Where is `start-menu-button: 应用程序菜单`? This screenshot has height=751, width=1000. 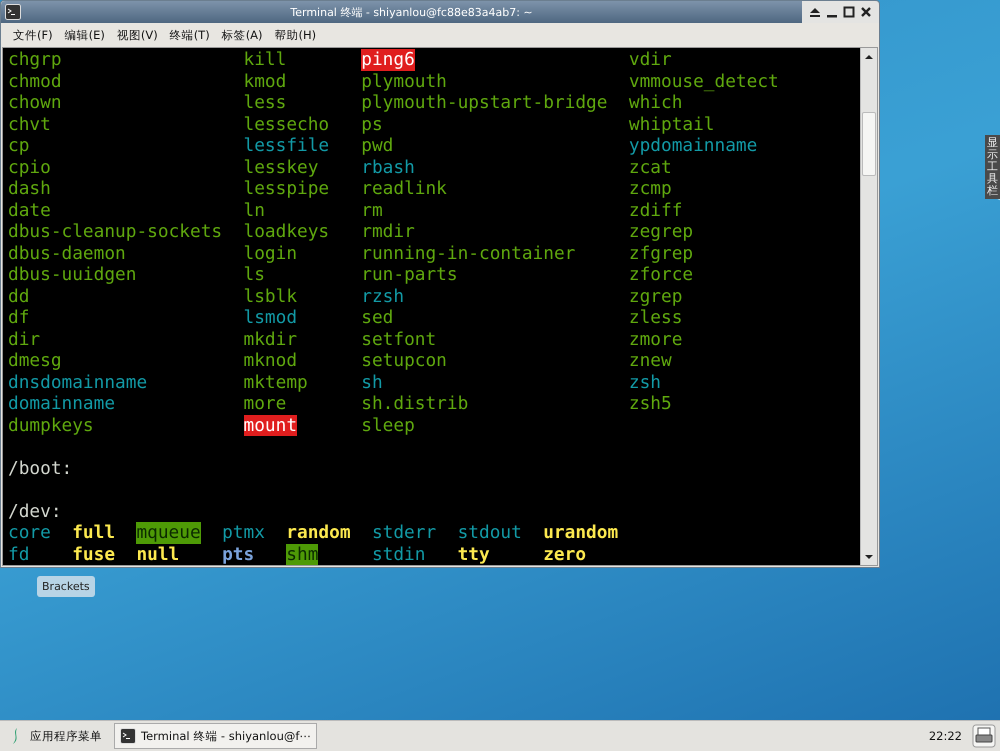
start-menu-button: 应用程序菜单 is located at coordinates (56, 736).